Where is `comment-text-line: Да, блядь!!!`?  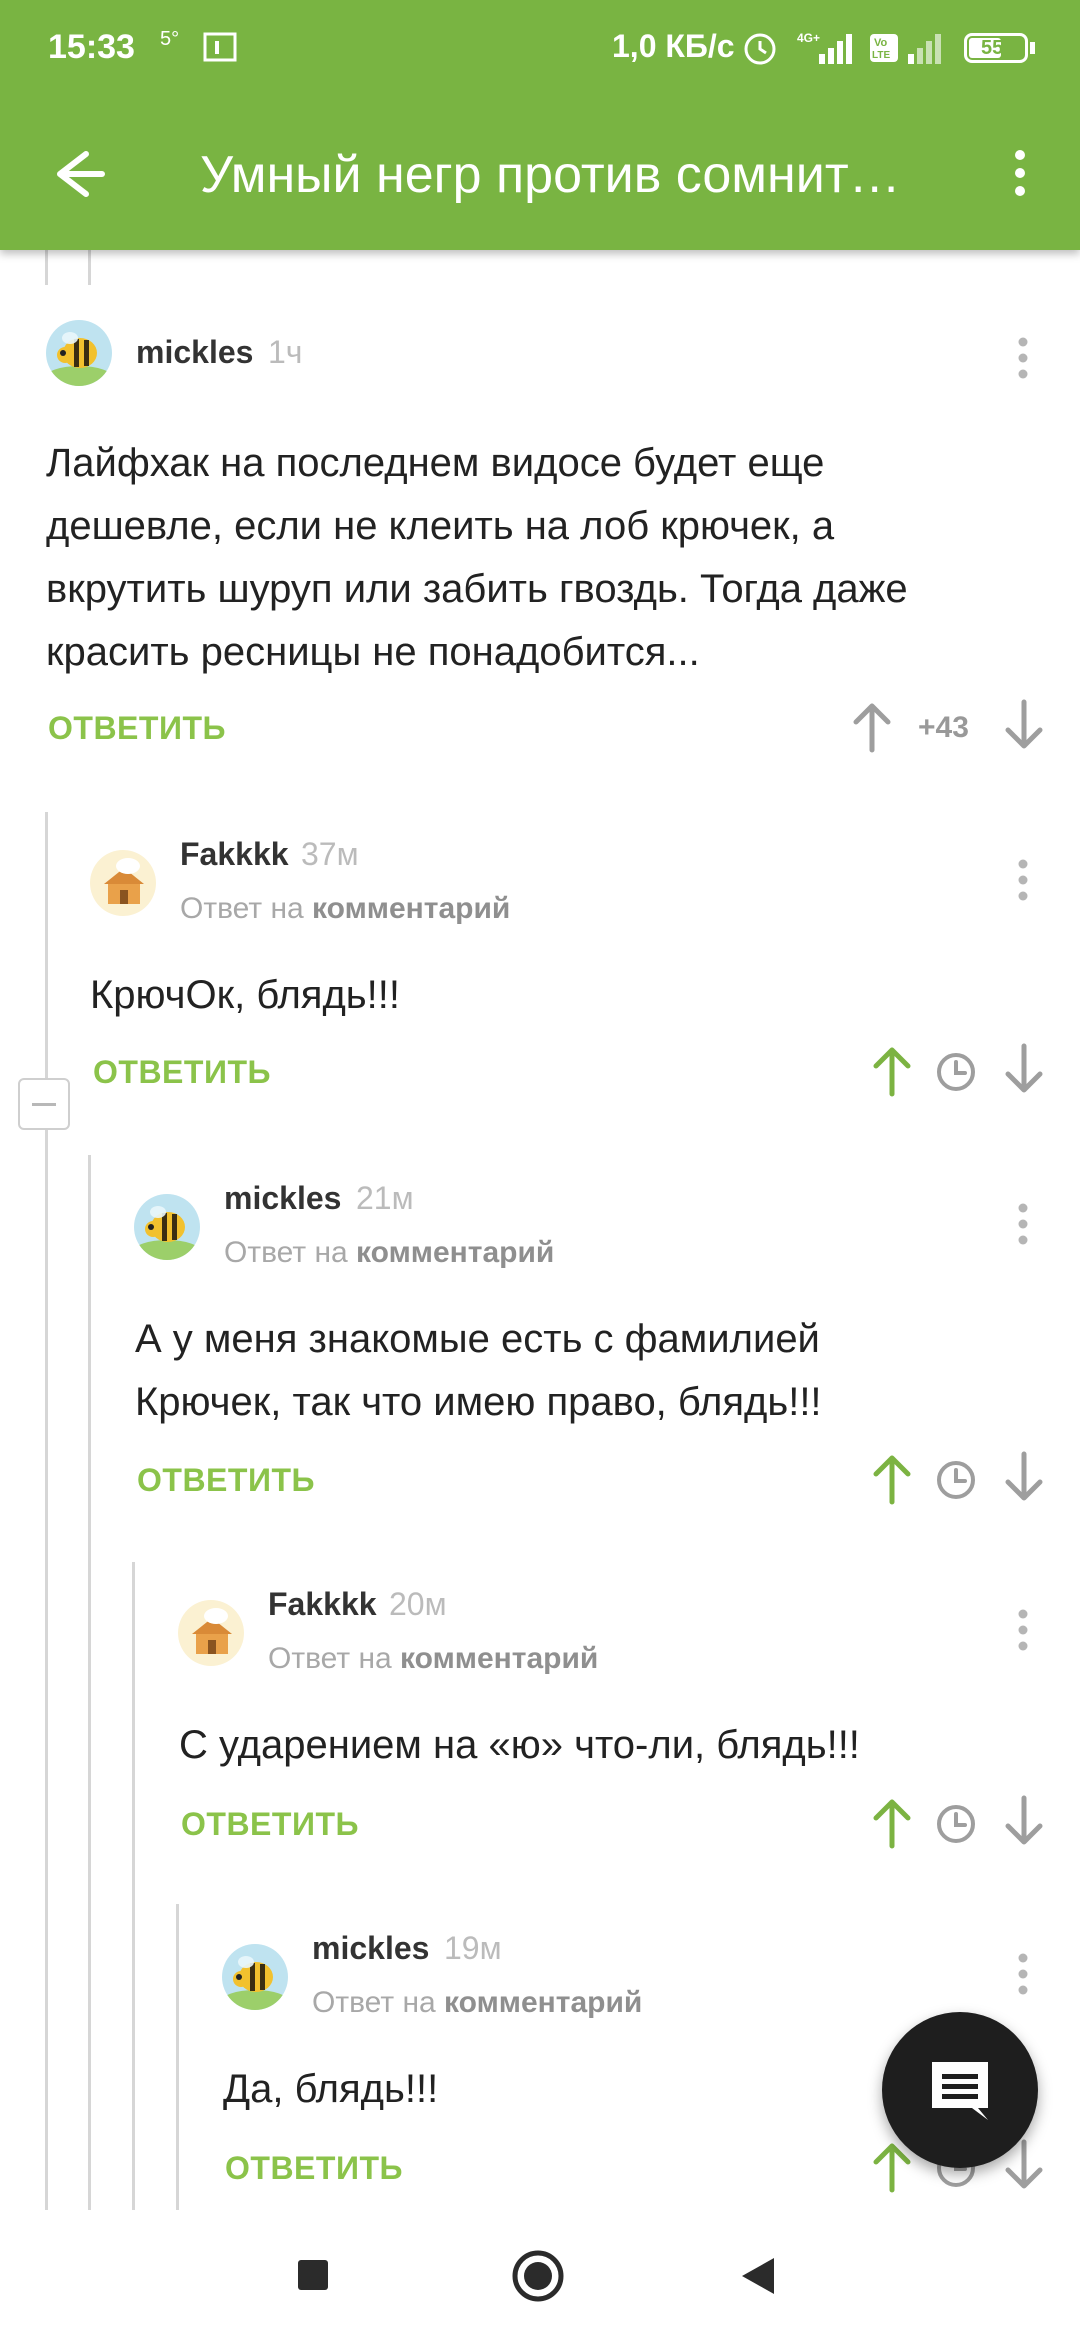 comment-text-line: Да, блядь!!! is located at coordinates (331, 2089).